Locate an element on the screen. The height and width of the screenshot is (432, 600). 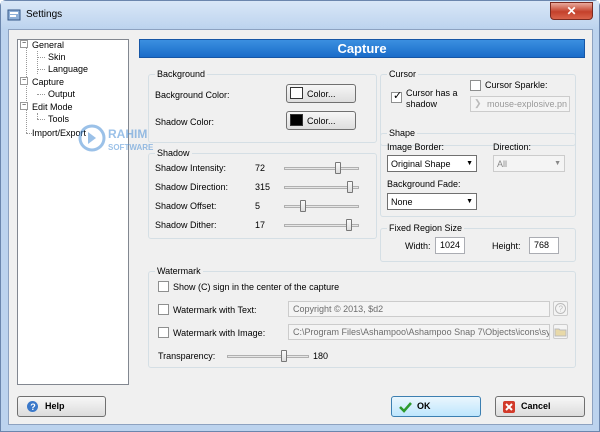
background-fade-select: None ▼ is located at coordinates (432, 201).